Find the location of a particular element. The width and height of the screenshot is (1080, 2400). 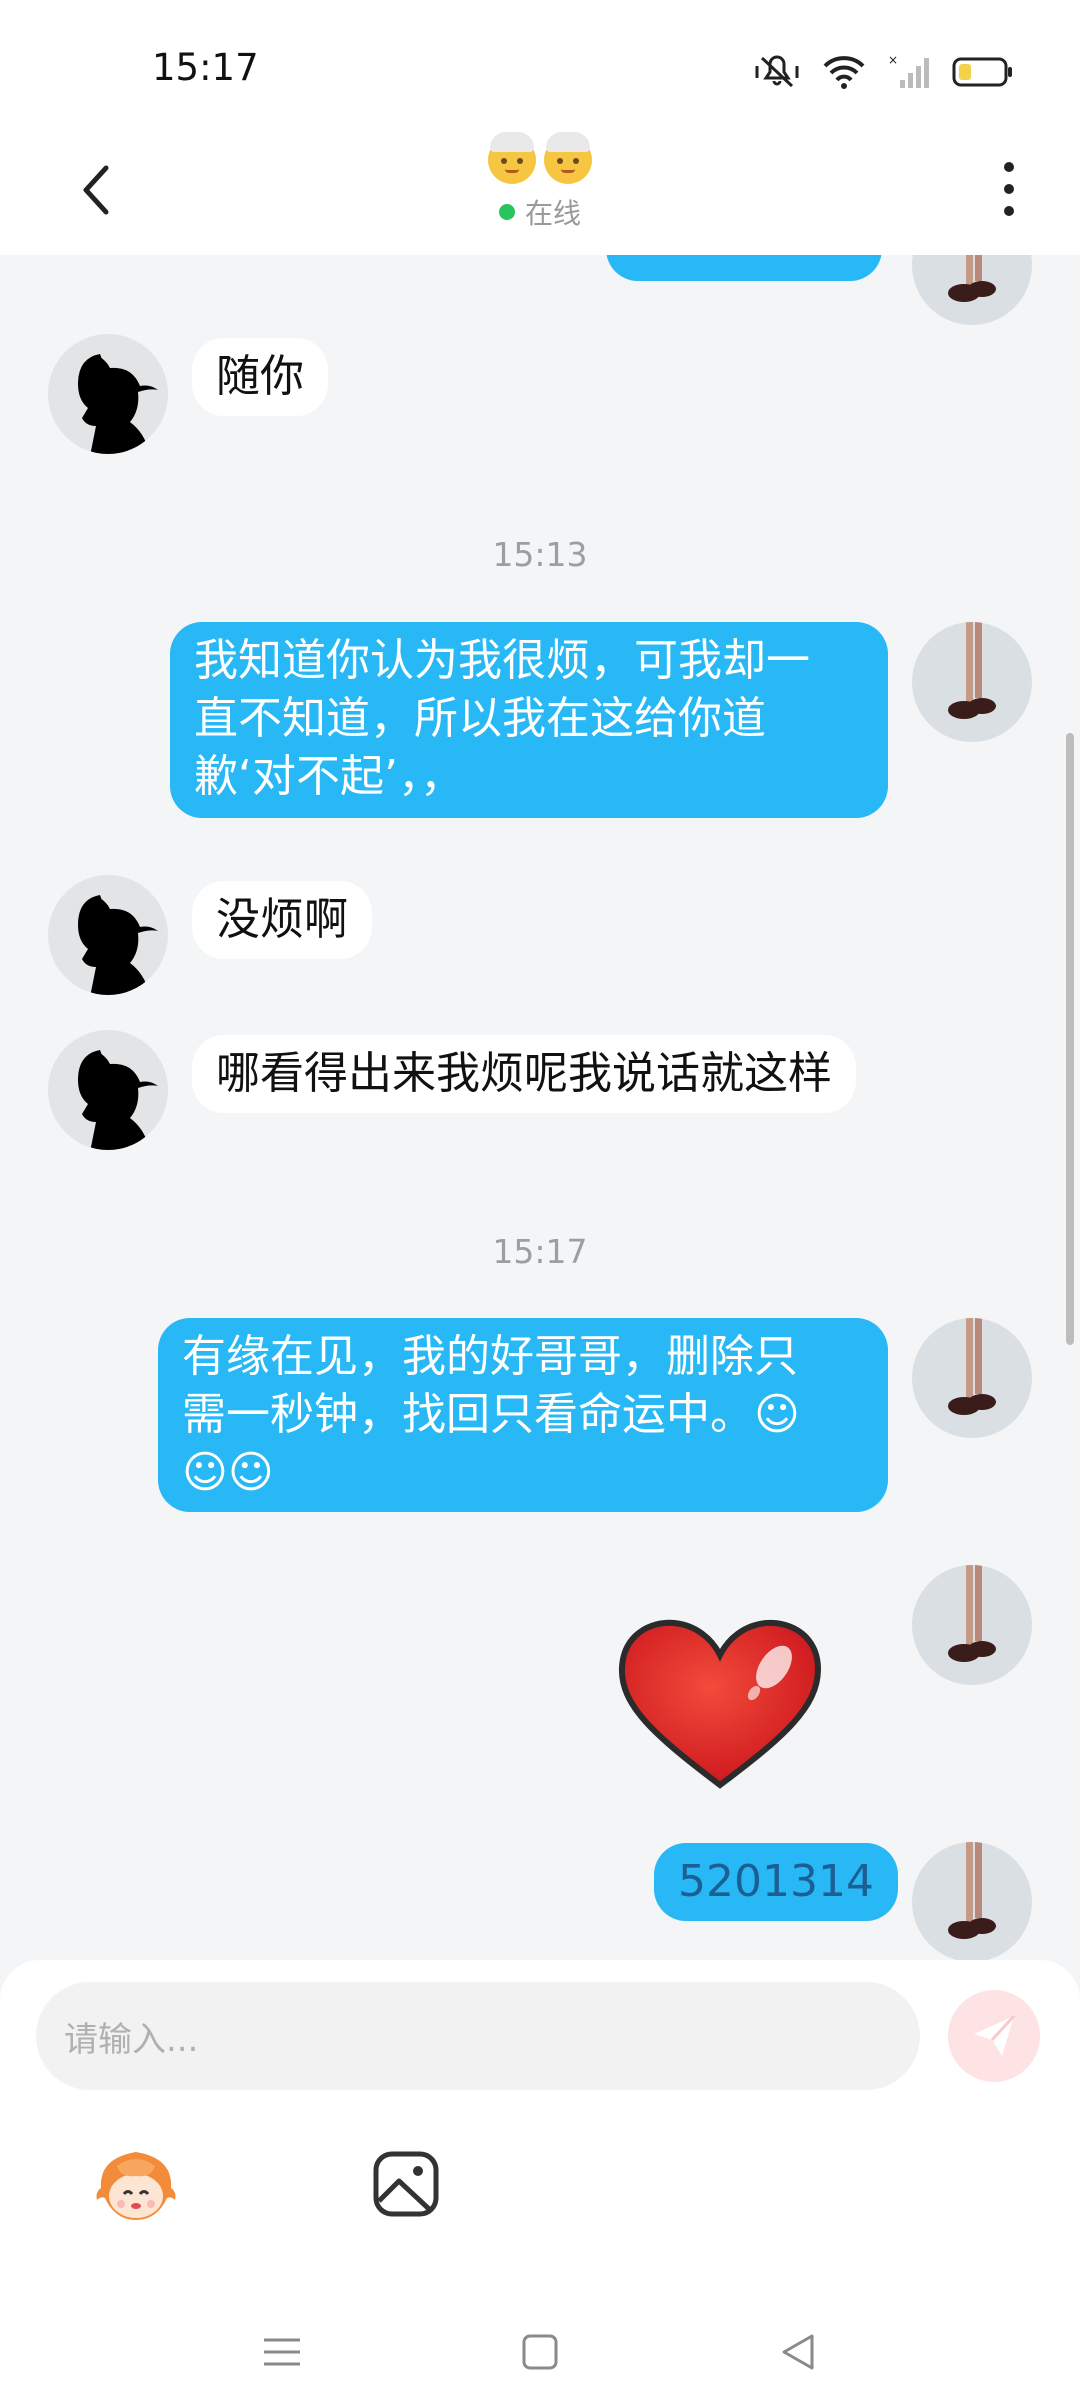

home-button is located at coordinates (540, 2352).